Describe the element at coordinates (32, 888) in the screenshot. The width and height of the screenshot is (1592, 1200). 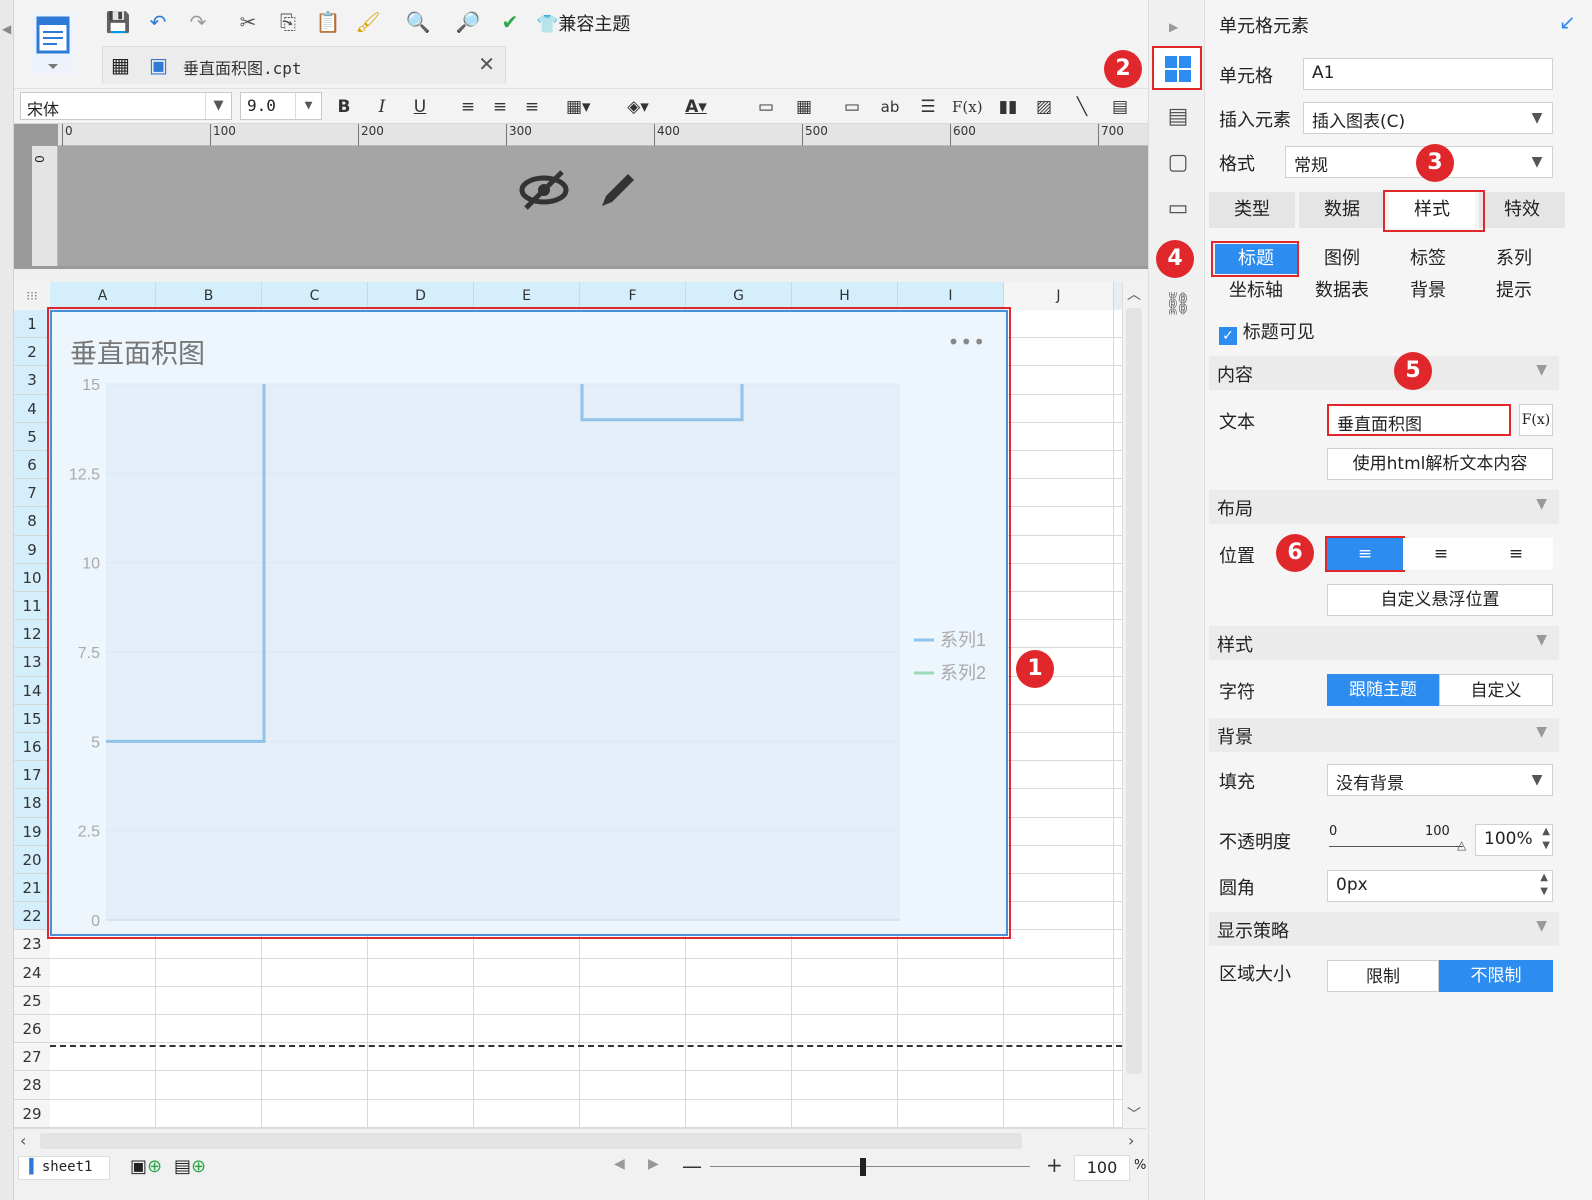
I see `row-header-21: 21` at that location.